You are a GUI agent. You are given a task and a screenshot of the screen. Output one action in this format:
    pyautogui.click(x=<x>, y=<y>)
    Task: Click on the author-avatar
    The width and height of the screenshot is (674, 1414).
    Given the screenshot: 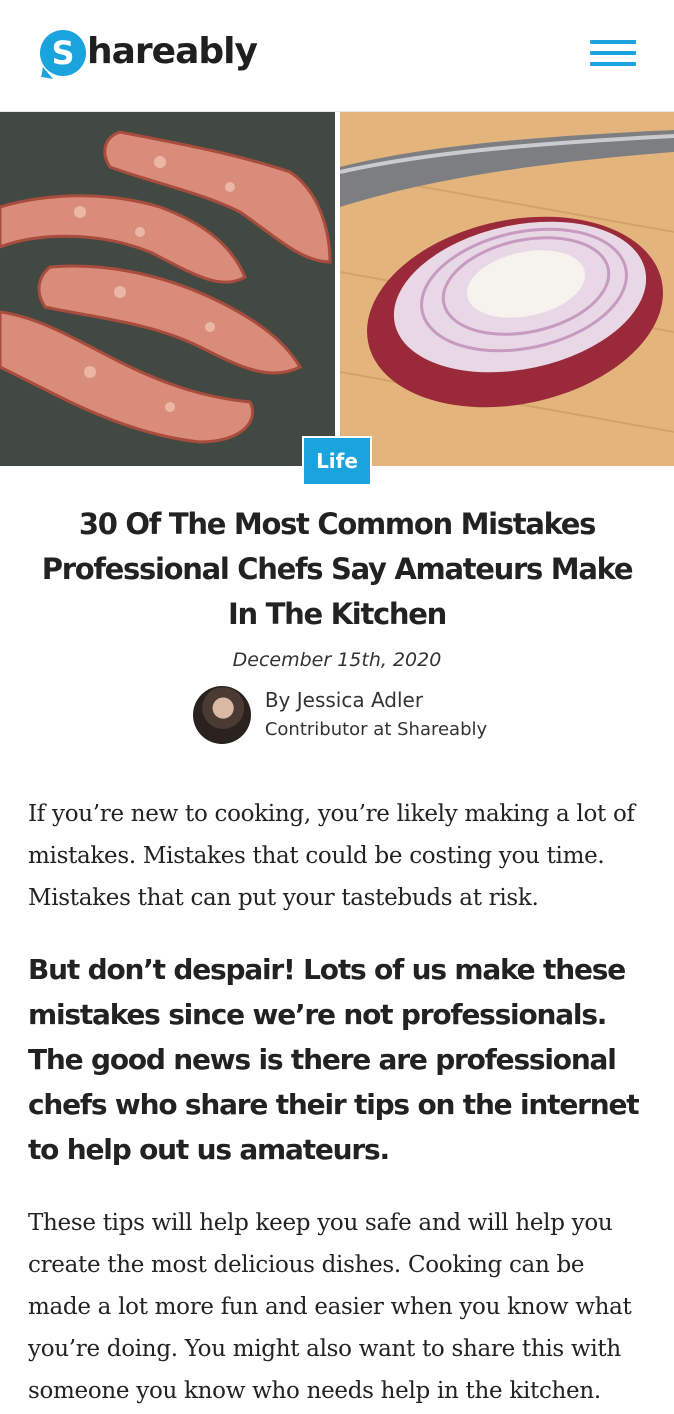 What is the action you would take?
    pyautogui.click(x=221, y=715)
    